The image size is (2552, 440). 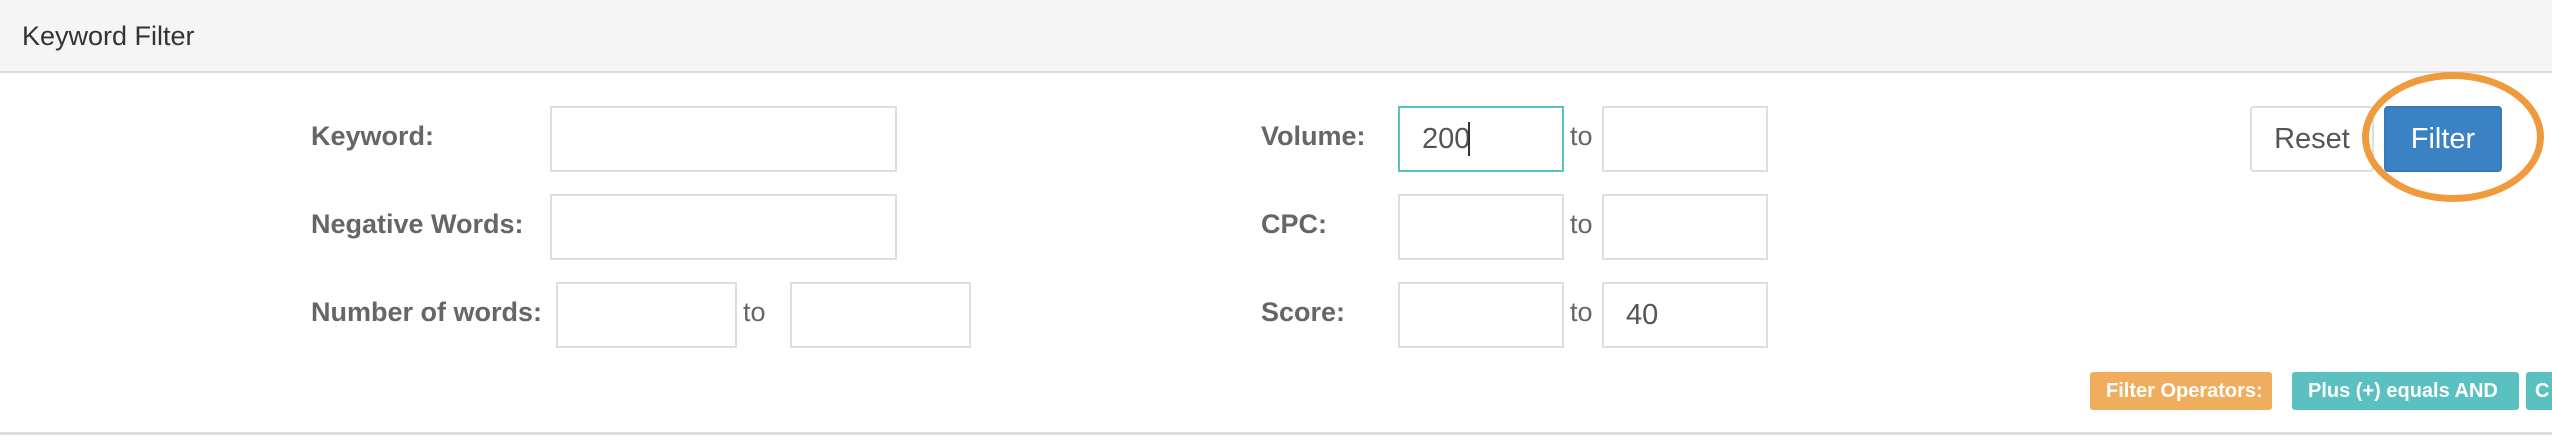 I want to click on score-max-input, so click(x=1685, y=315).